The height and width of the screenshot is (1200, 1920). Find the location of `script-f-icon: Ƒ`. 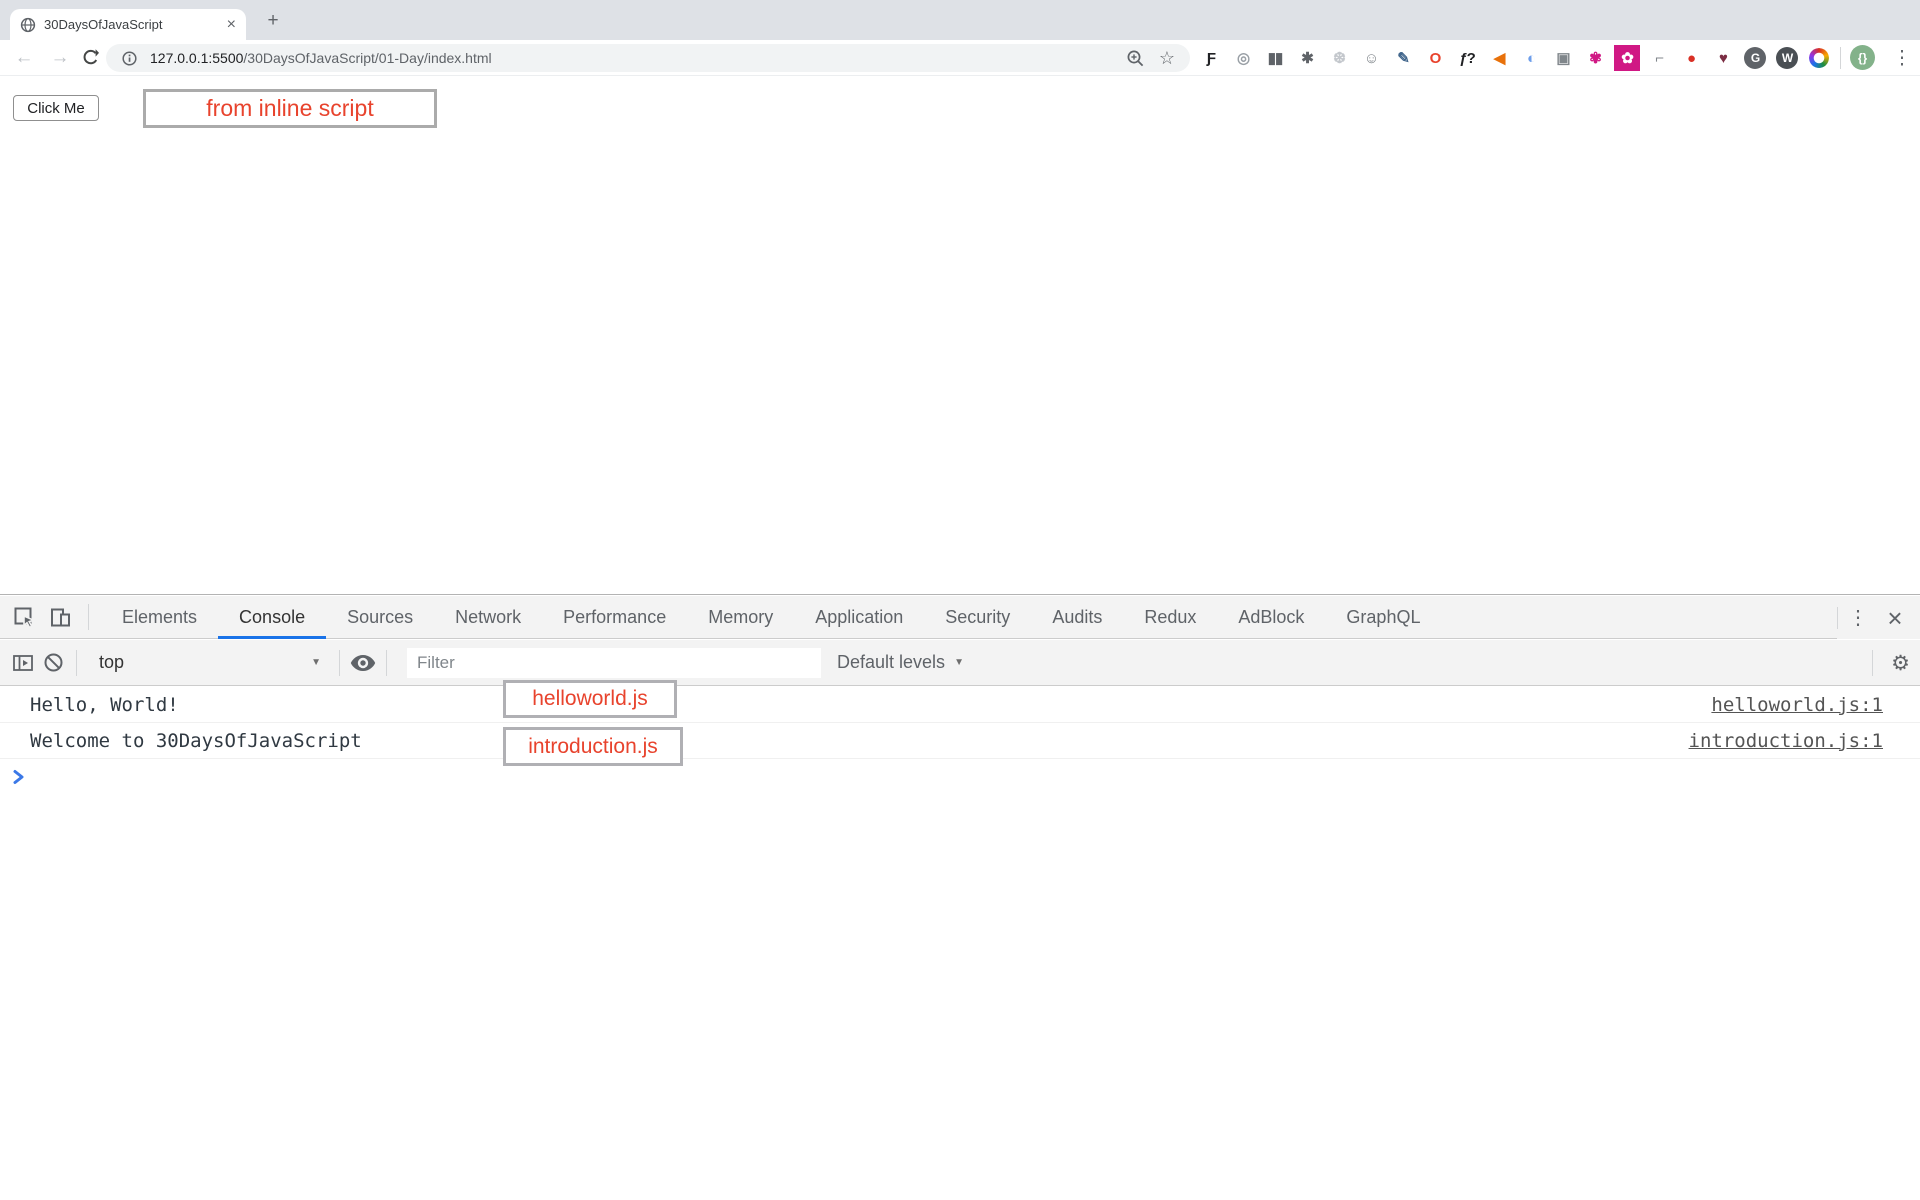

script-f-icon: Ƒ is located at coordinates (1211, 58).